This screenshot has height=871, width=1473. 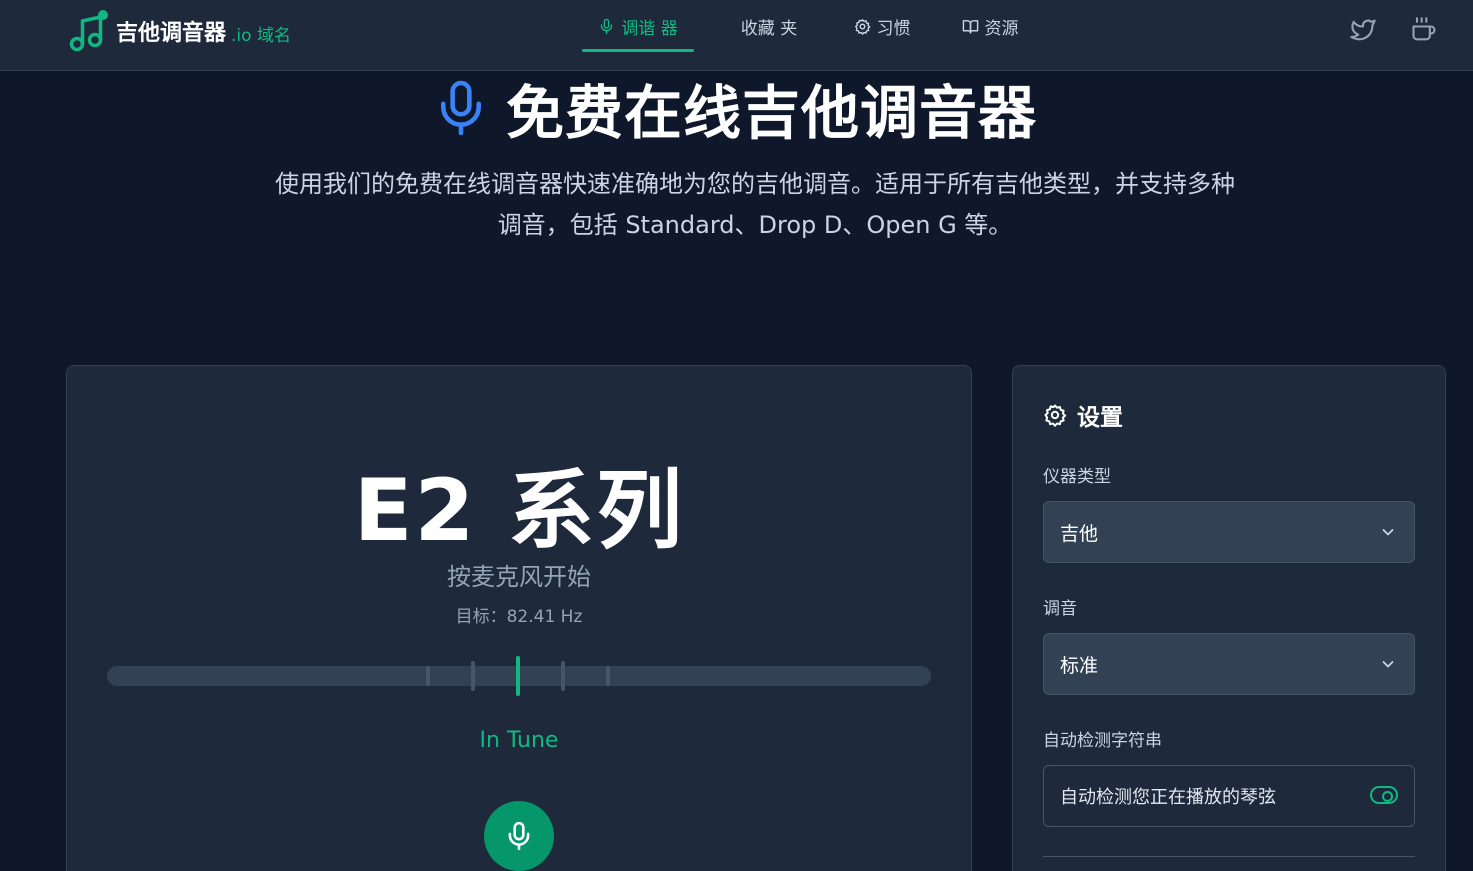 I want to click on tuning-value: 标准, so click(x=1079, y=665).